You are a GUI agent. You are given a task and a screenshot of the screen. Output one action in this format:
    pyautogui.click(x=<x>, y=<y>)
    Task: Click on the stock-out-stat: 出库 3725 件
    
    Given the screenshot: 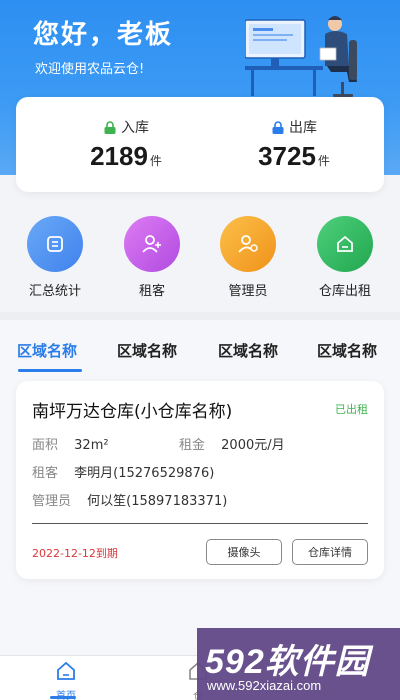 What is the action you would take?
    pyautogui.click(x=294, y=144)
    